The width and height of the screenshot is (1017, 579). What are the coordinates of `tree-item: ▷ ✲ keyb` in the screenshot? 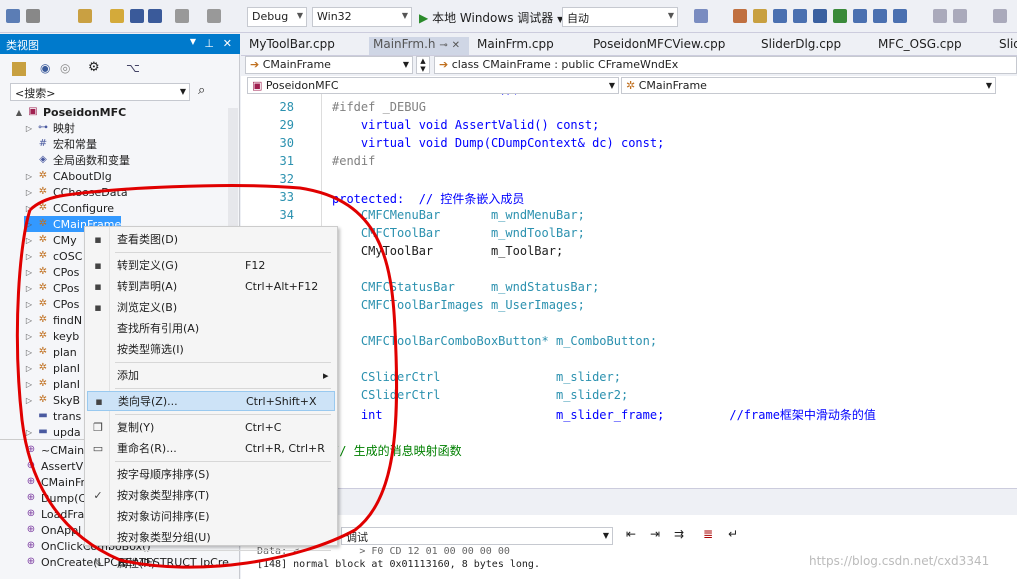 It's located at (51, 336).